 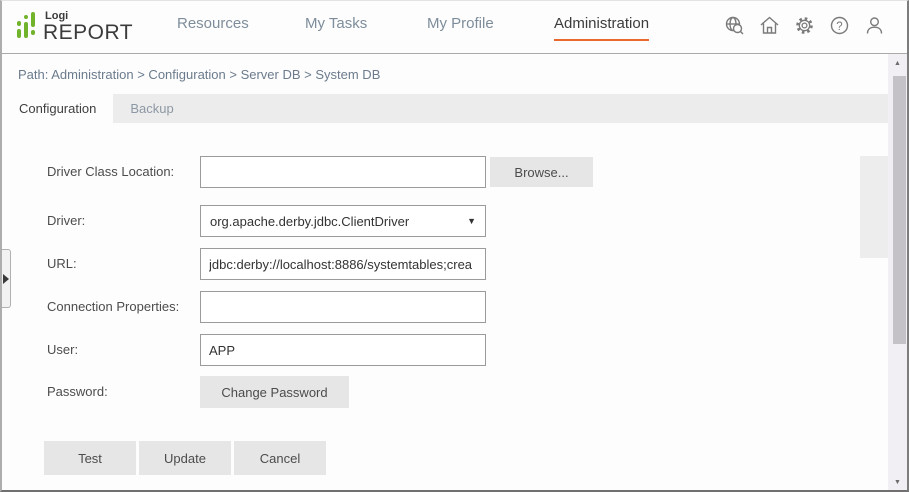 I want to click on nav-my-tasks: My Tasks, so click(x=336, y=23).